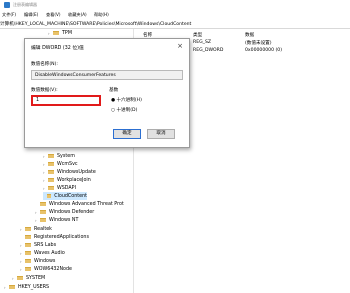  What do you see at coordinates (208, 50) in the screenshot?
I see `row-type: REG_DWORD` at bounding box center [208, 50].